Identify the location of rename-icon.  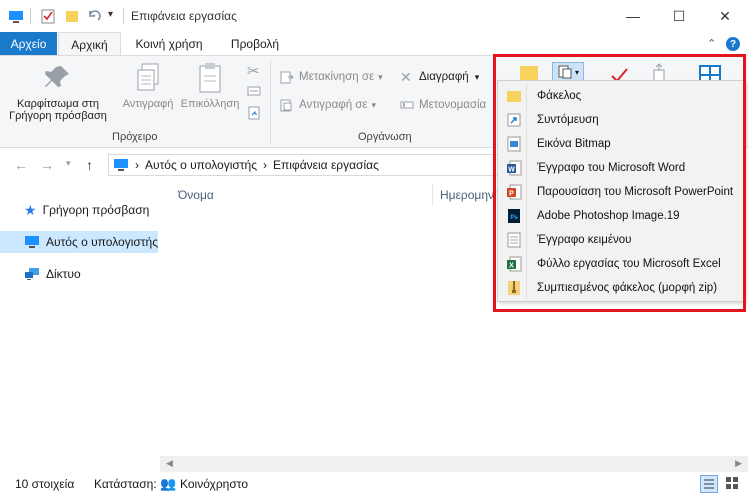
(407, 105).